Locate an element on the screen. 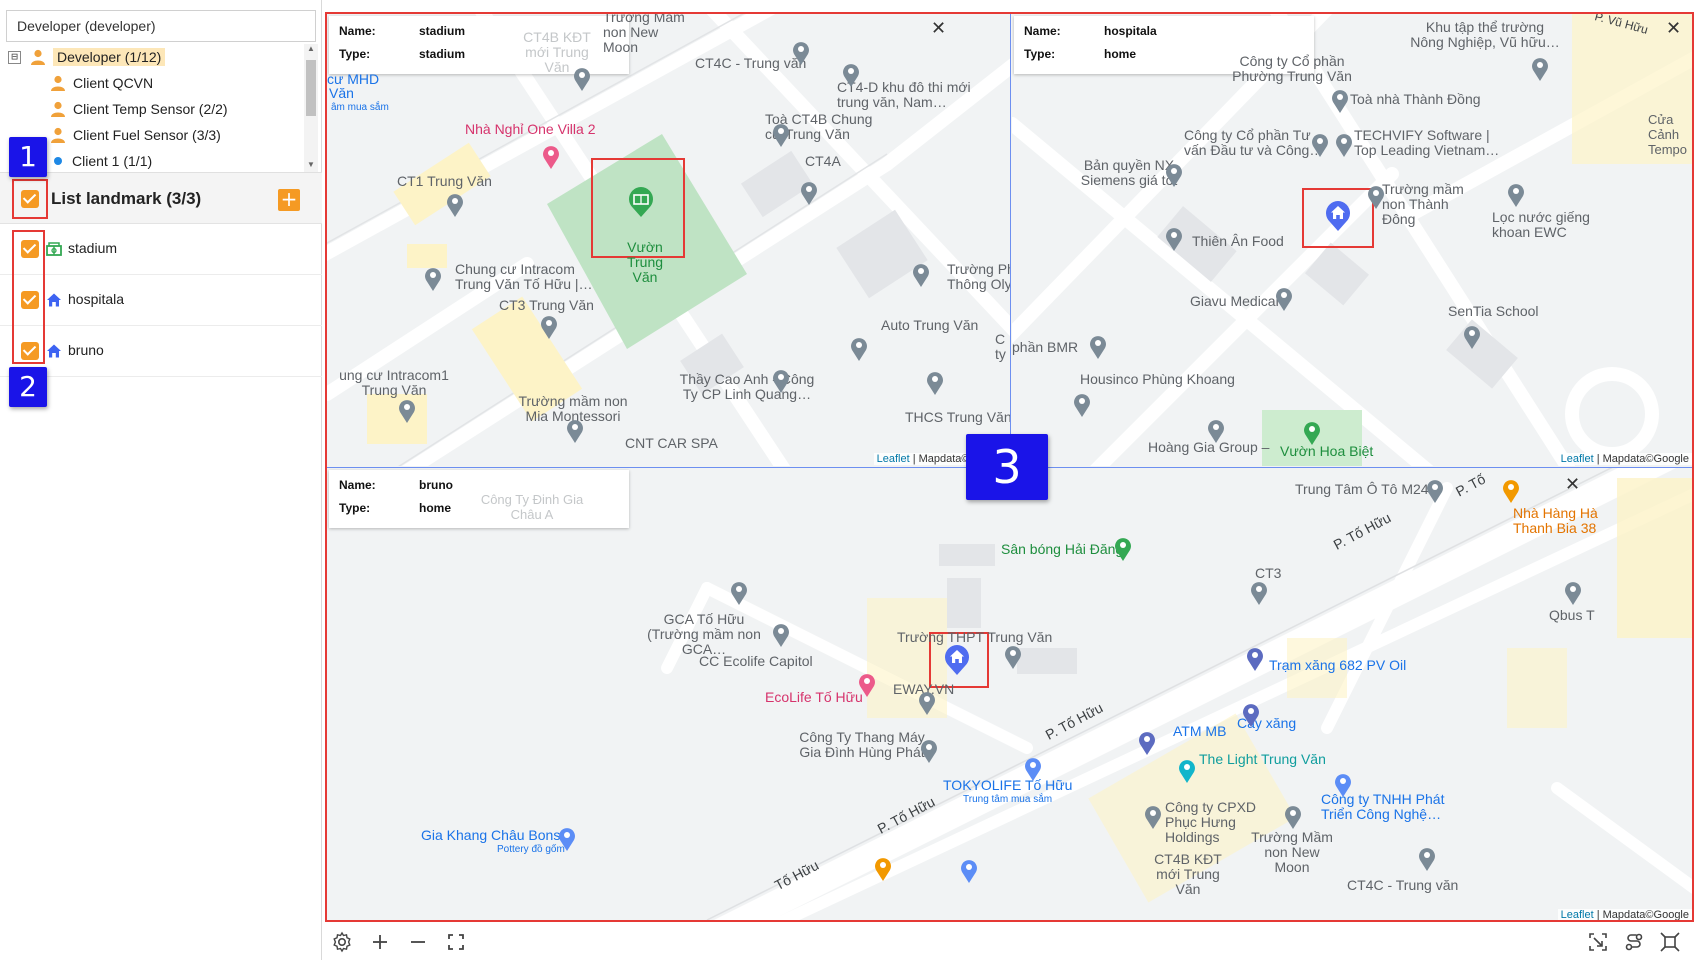 This screenshot has width=1696, height=960. tree-node-client-qcvn: Client QCVN is located at coordinates (101, 83).